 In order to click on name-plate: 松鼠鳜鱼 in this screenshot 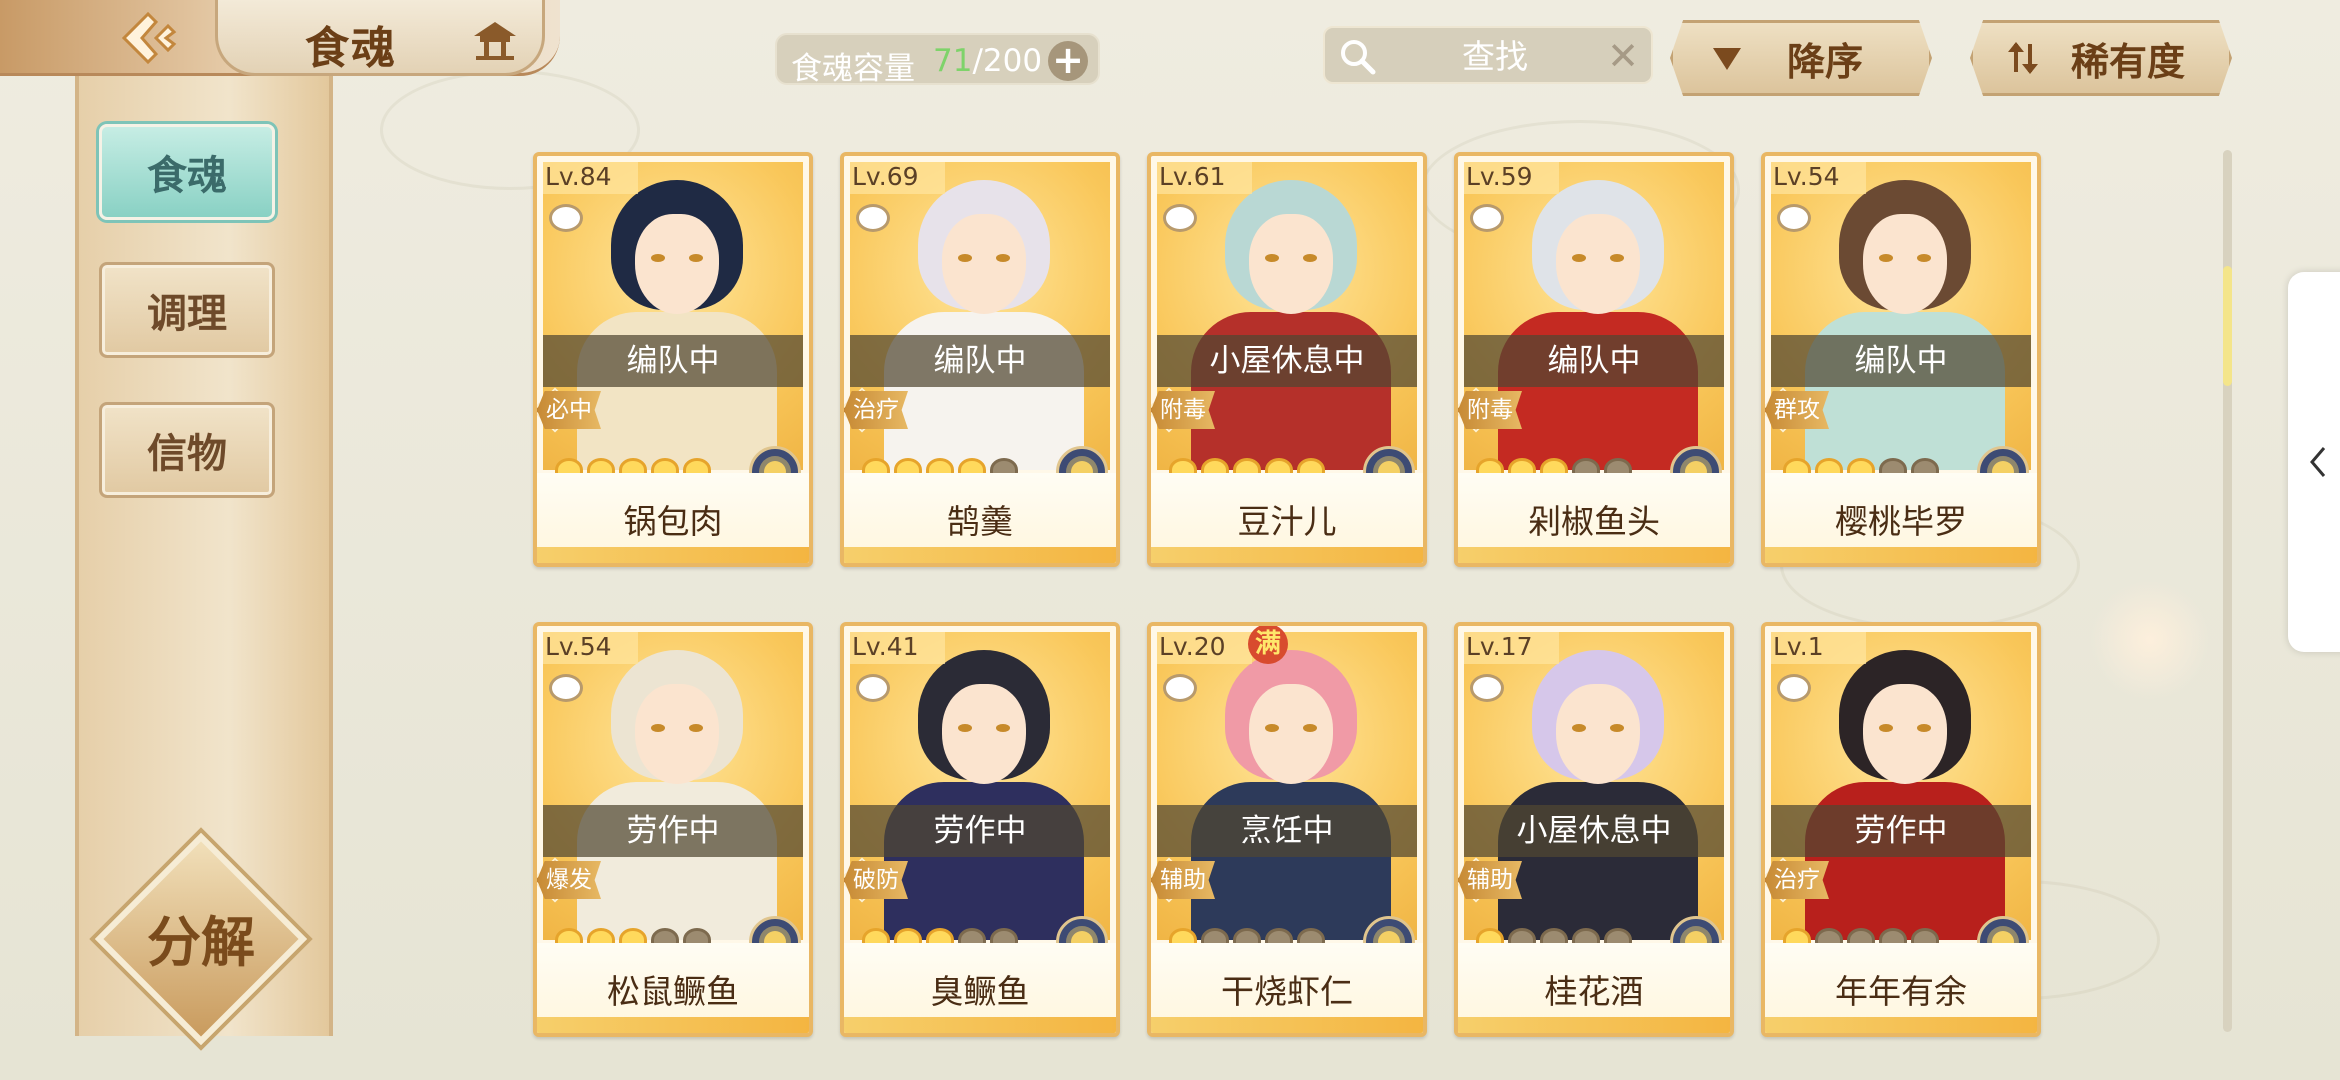, I will do `click(673, 988)`.